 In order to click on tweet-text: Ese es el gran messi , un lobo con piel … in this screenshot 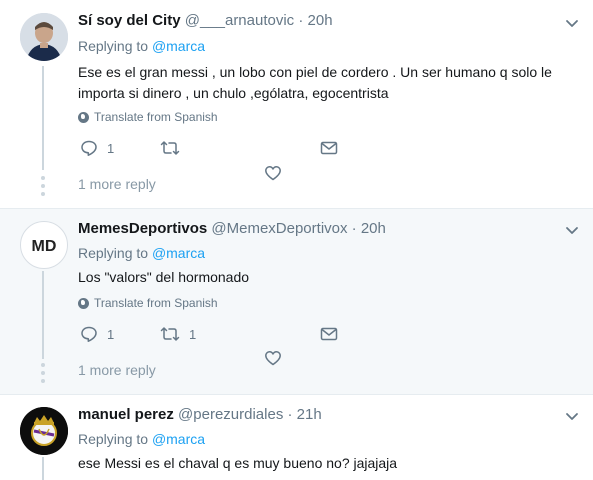, I will do `click(315, 82)`.